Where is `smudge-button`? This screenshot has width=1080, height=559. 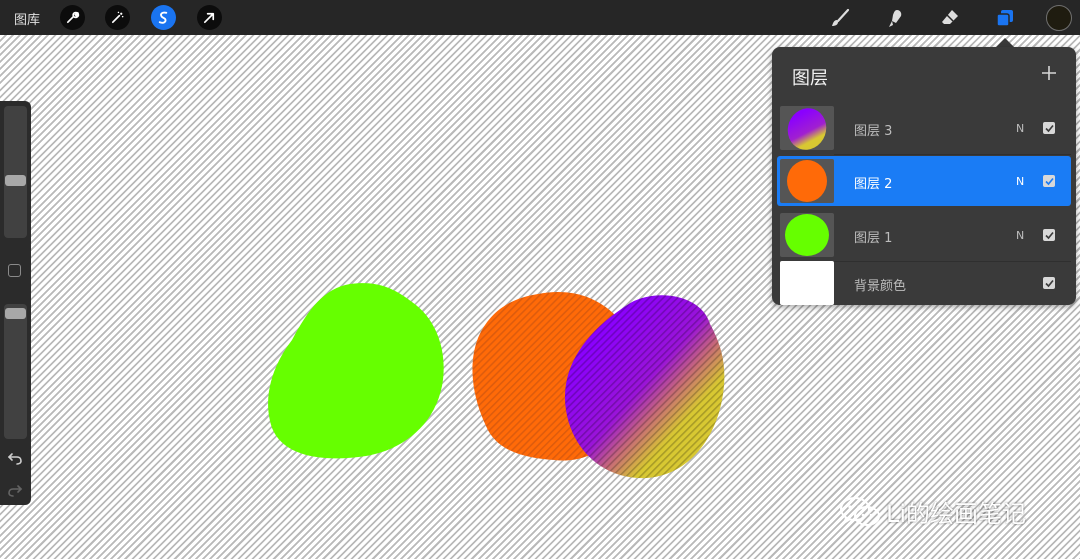 smudge-button is located at coordinates (895, 18).